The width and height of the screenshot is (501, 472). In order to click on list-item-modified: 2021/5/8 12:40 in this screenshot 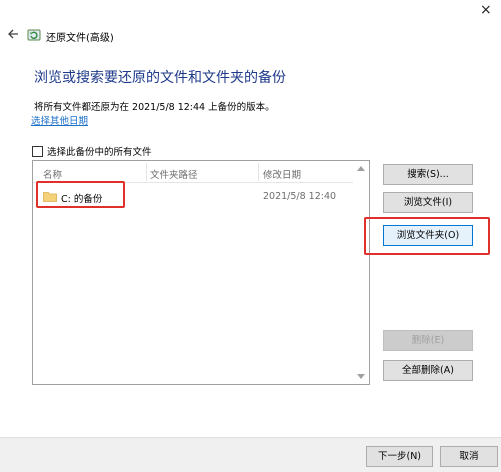, I will do `click(300, 196)`.